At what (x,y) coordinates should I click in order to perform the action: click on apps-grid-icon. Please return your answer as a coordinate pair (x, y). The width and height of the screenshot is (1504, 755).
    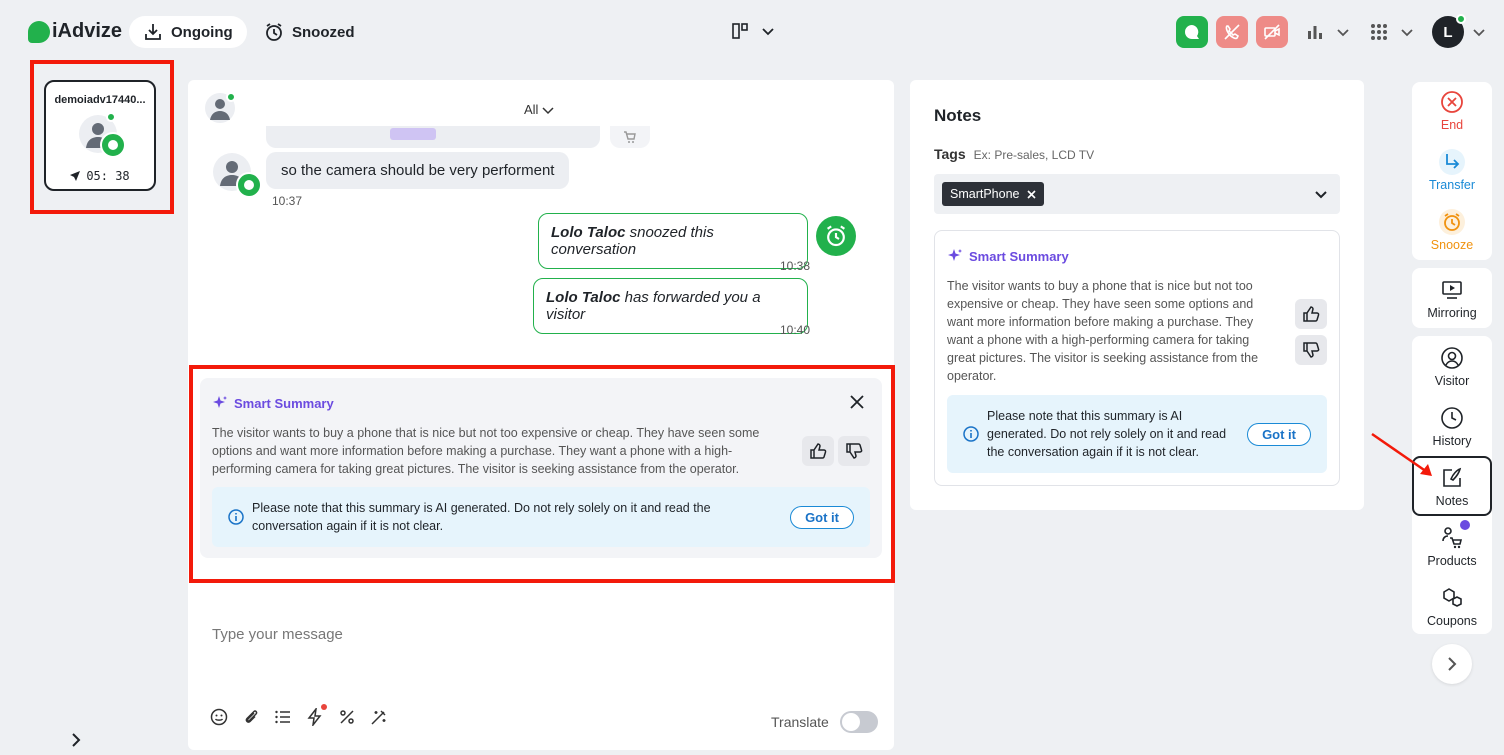
    Looking at the image, I should click on (1379, 32).